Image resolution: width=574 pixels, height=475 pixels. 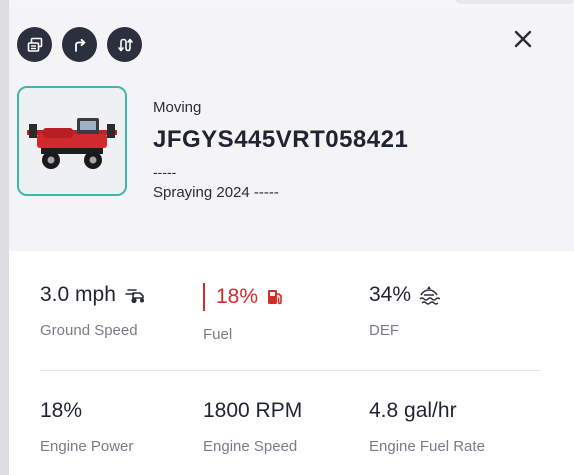 What do you see at coordinates (427, 446) in the screenshot?
I see `metric-label: Engine Fuel Rate` at bounding box center [427, 446].